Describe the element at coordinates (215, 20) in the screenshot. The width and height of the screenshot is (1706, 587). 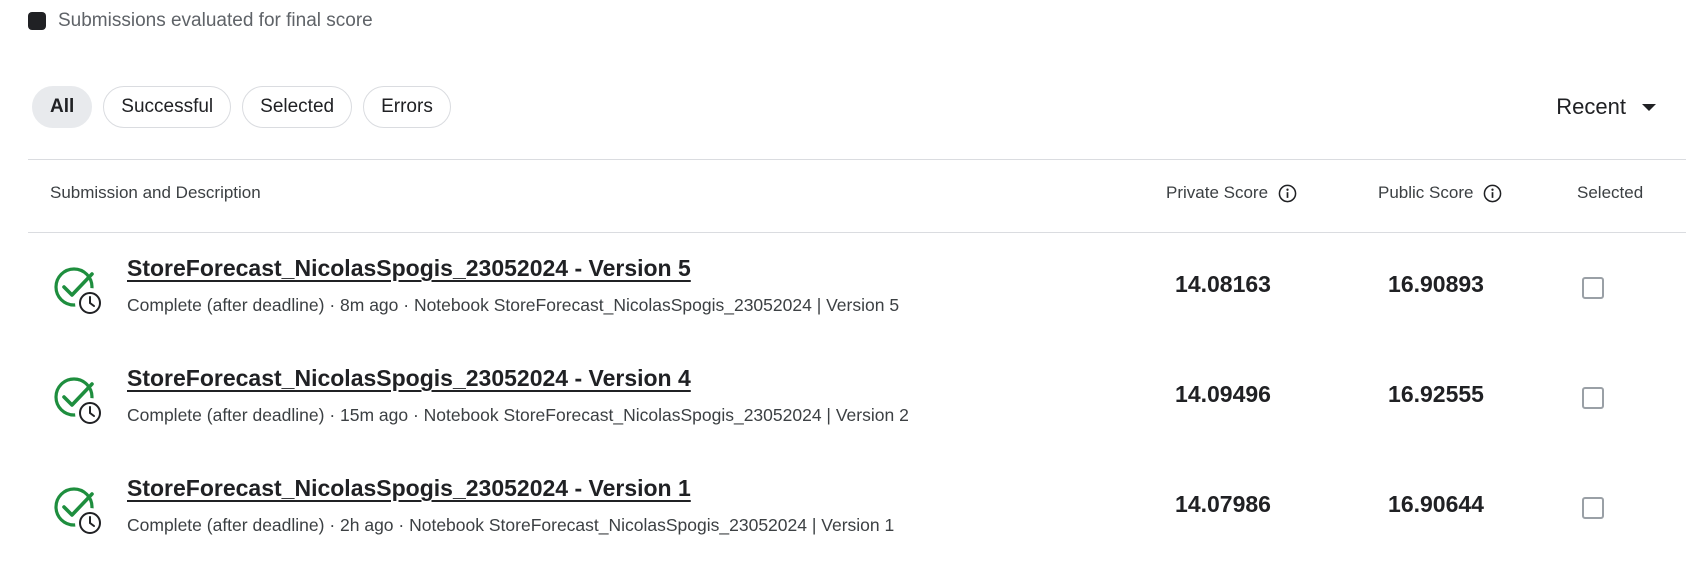
I see `legend-text: Submissions evaluated for final score` at that location.